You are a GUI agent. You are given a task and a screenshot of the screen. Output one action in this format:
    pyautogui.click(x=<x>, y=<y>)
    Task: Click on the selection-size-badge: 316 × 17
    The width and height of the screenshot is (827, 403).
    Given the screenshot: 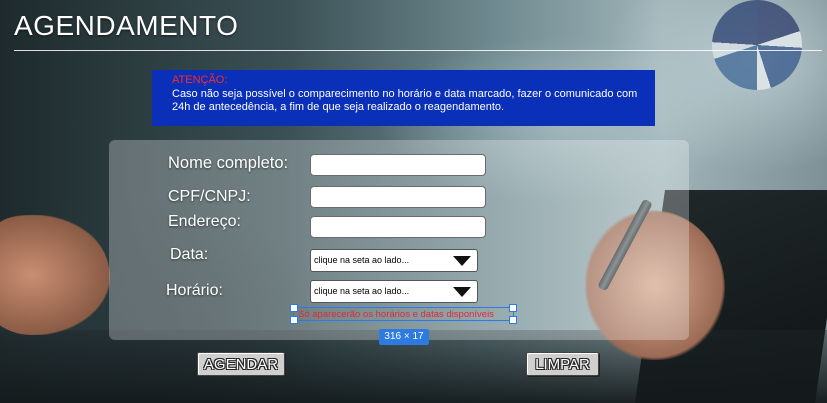 What is the action you would take?
    pyautogui.click(x=404, y=337)
    